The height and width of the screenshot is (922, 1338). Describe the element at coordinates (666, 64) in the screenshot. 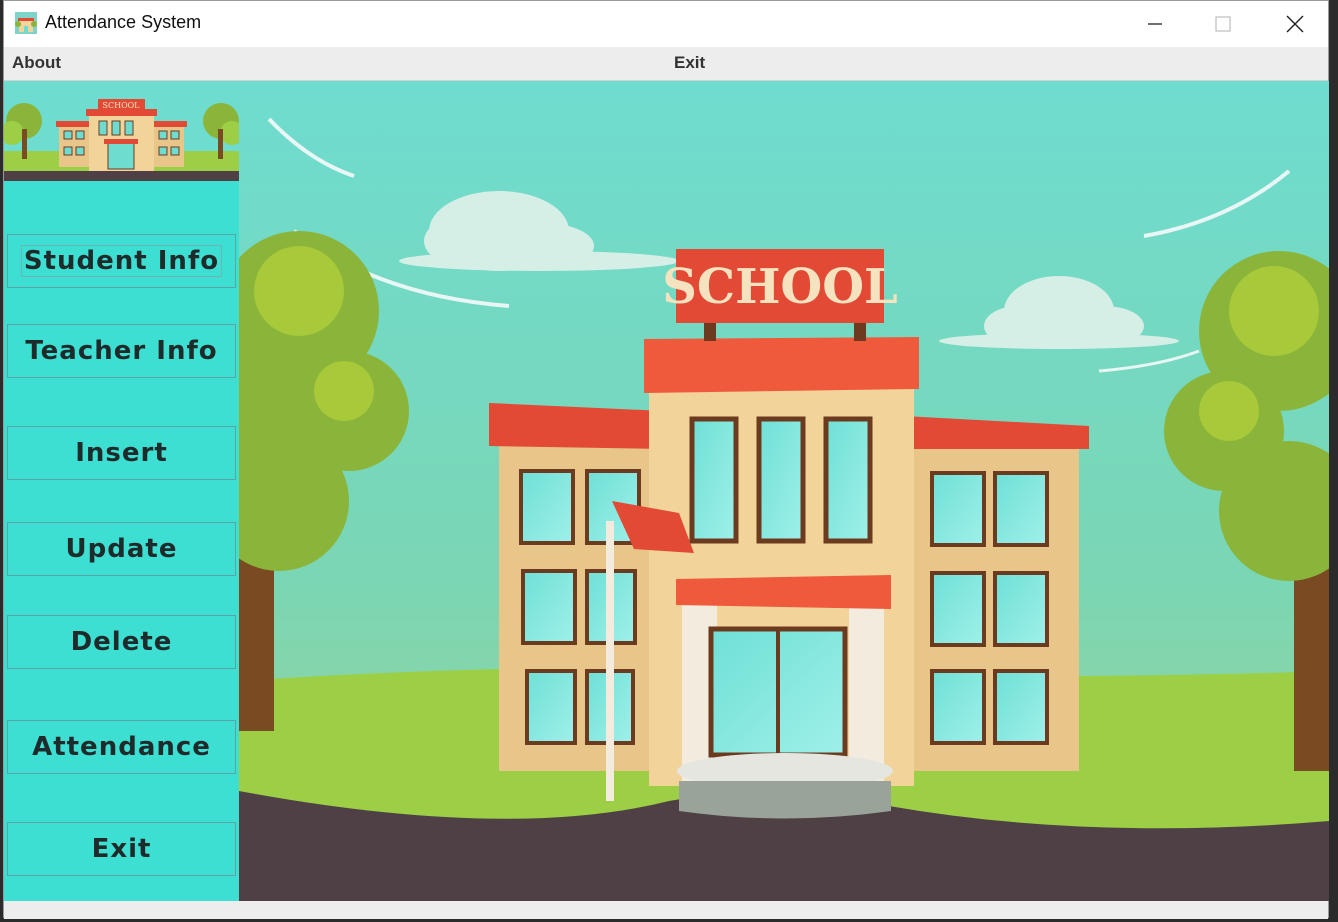

I see `menu-bar: About Exit` at that location.